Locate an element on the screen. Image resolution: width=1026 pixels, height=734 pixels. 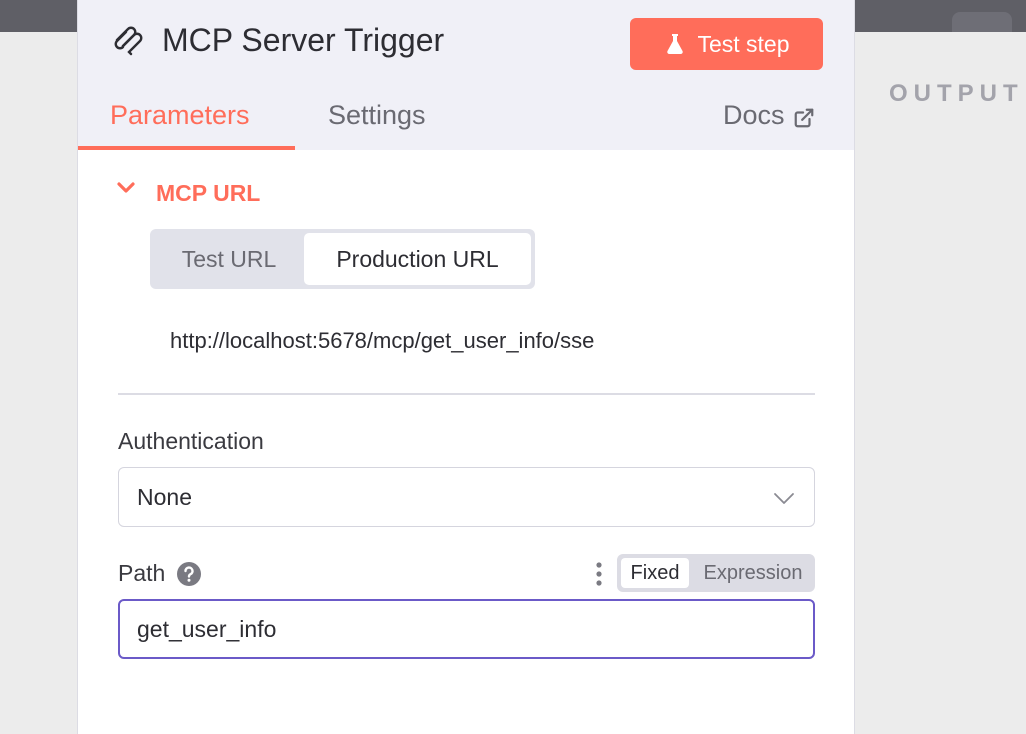
help-icon is located at coordinates (189, 574).